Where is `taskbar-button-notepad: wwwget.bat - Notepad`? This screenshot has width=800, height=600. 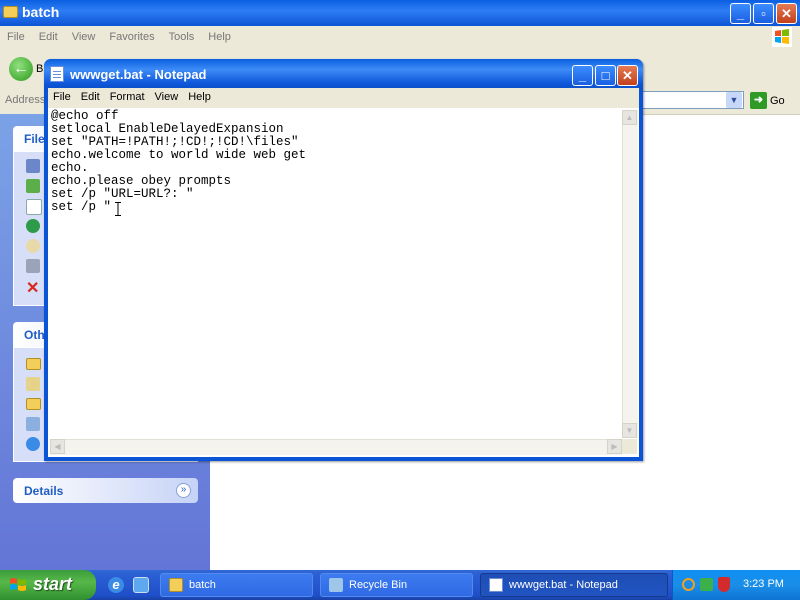
taskbar-button-notepad: wwwget.bat - Notepad is located at coordinates (574, 585).